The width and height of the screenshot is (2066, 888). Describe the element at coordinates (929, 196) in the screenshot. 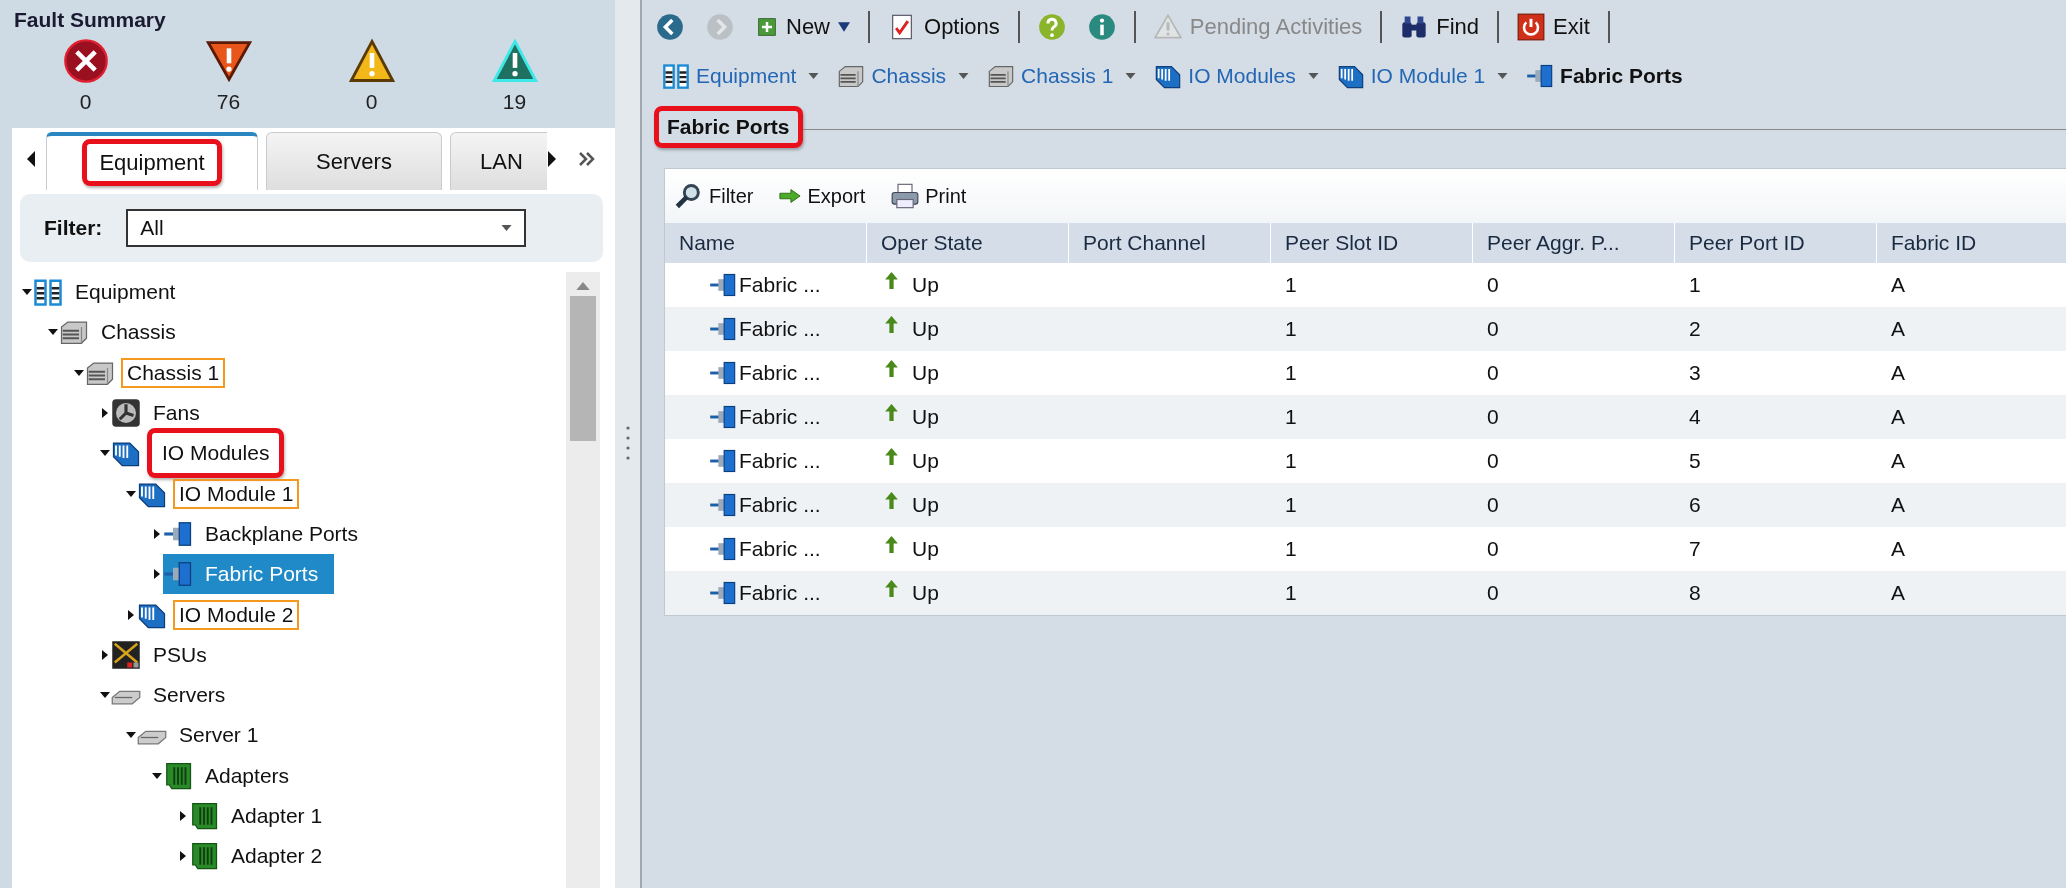

I see `table-toolbar-button: Print` at that location.